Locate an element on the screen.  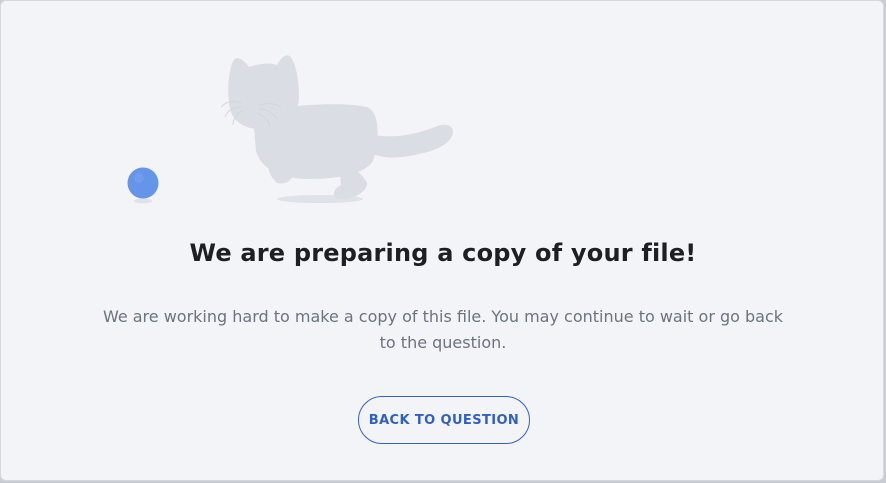
dialog-title: We are preparing a copy of your file! is located at coordinates (443, 253).